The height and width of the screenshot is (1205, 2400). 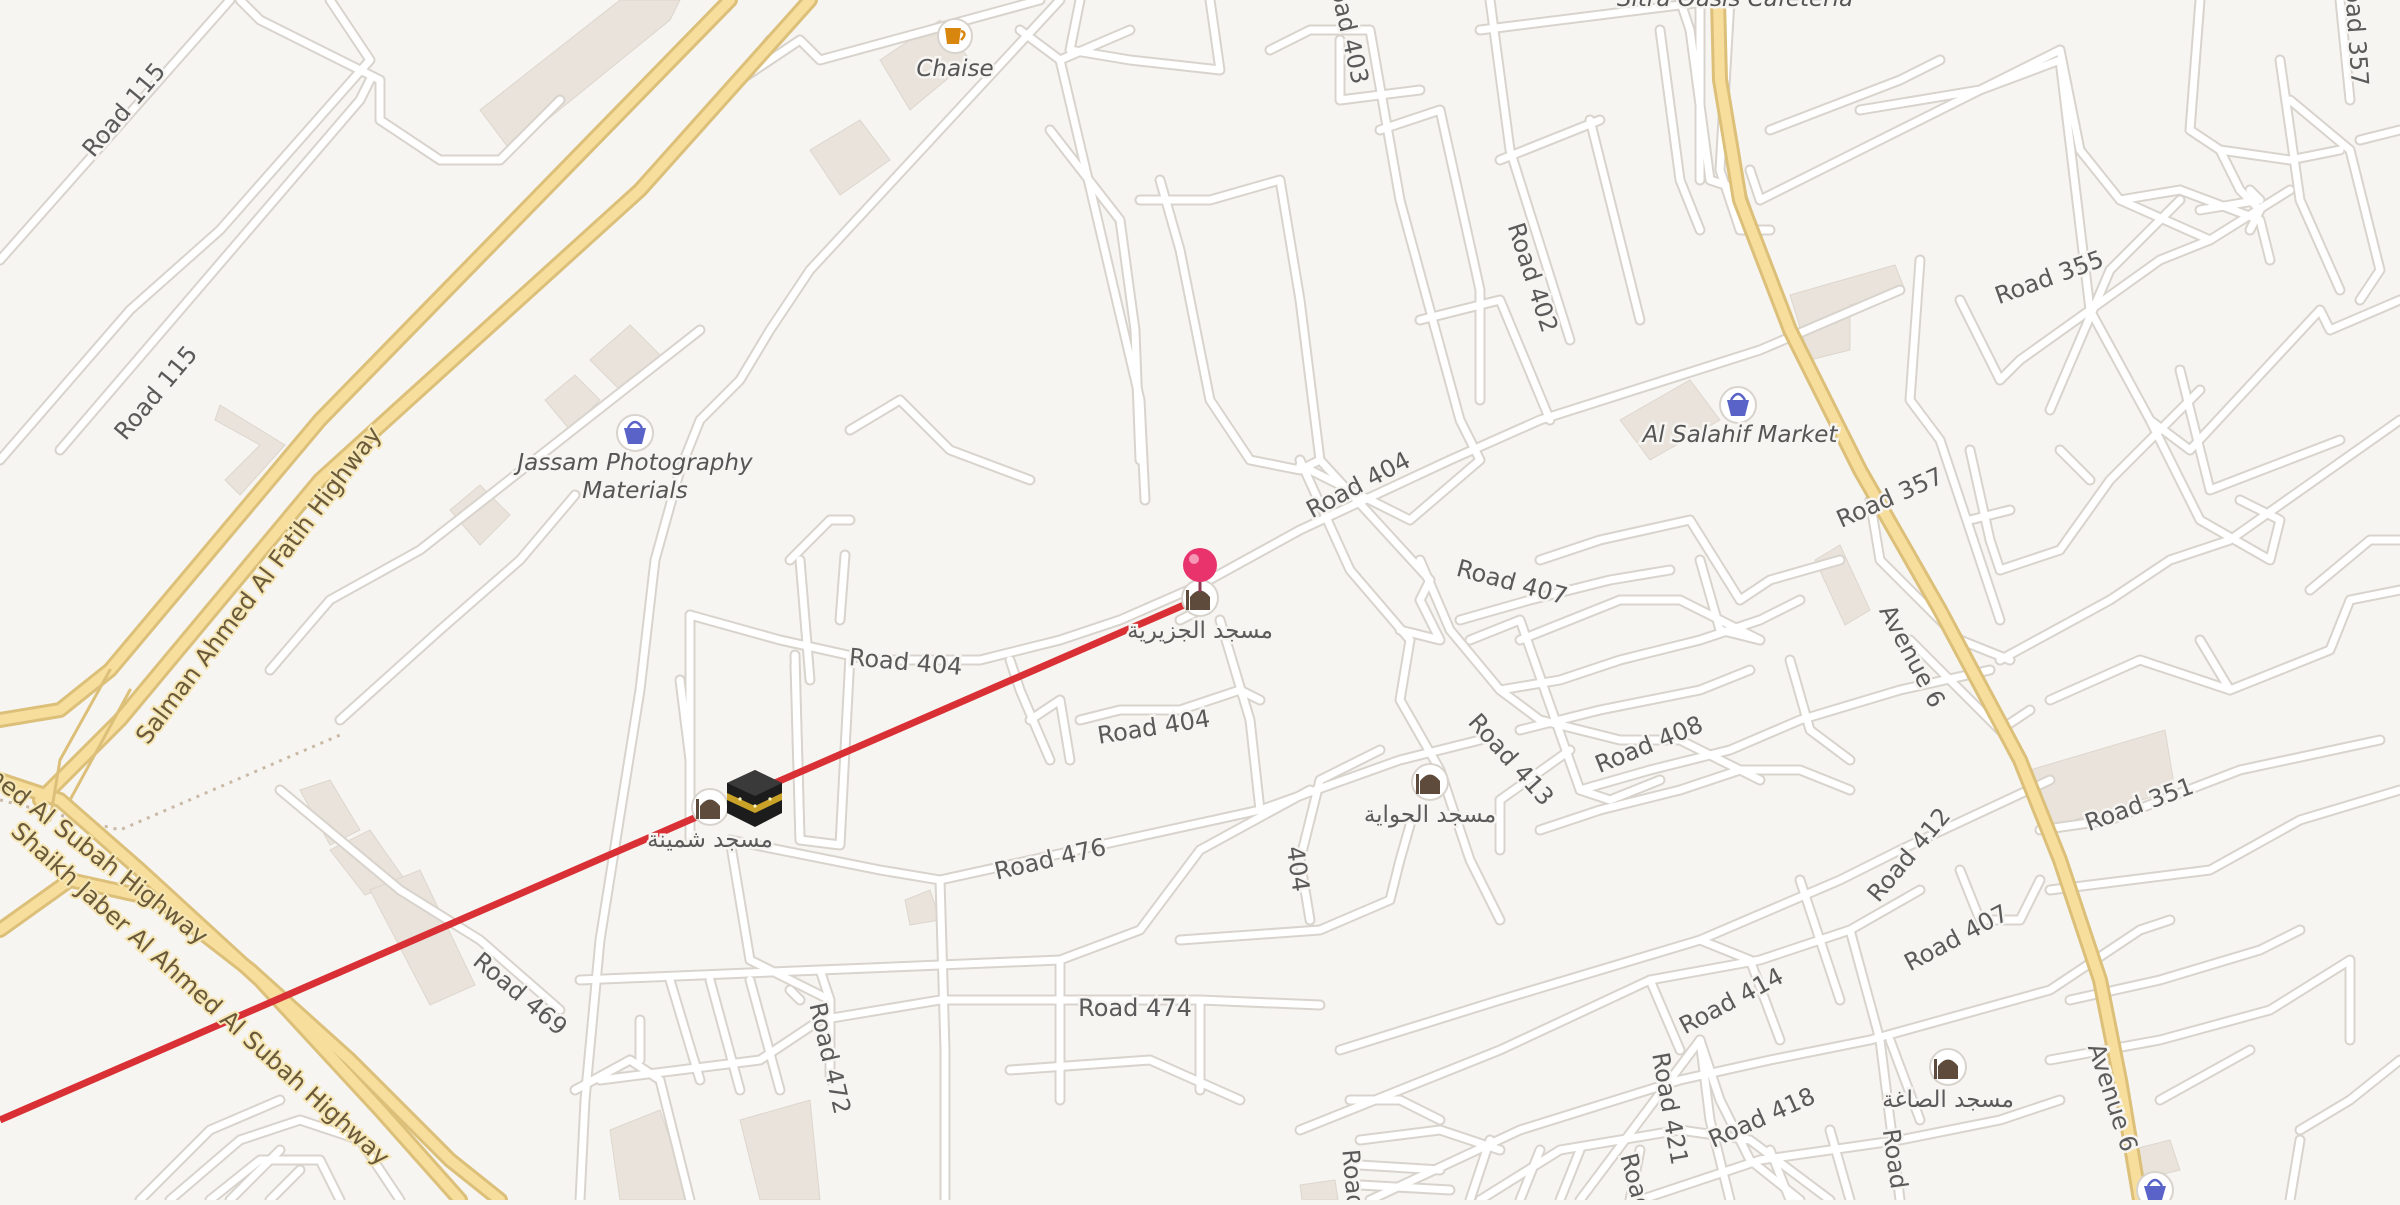 What do you see at coordinates (954, 69) in the screenshot?
I see `poi-label: Chaise` at bounding box center [954, 69].